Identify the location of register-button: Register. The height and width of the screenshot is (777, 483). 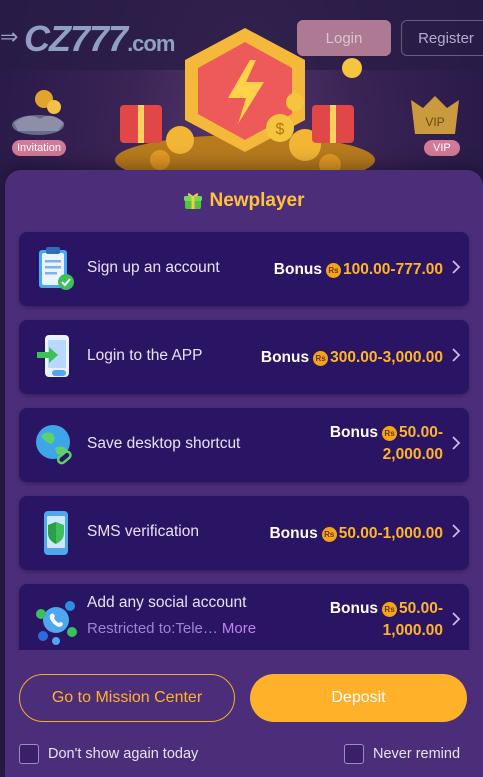
(442, 38).